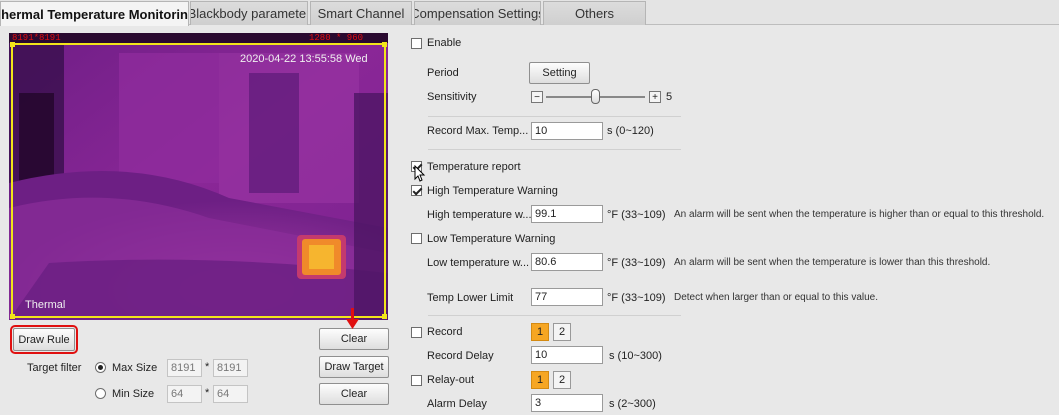 This screenshot has height=415, width=1059. What do you see at coordinates (636, 215) in the screenshot?
I see `high-temperature-range: °F (33~109)` at bounding box center [636, 215].